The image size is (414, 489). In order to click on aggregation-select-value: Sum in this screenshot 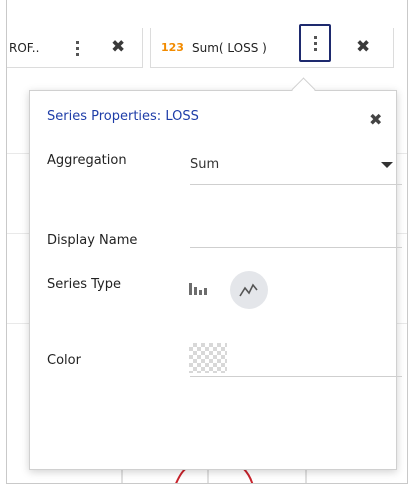, I will do `click(204, 164)`.